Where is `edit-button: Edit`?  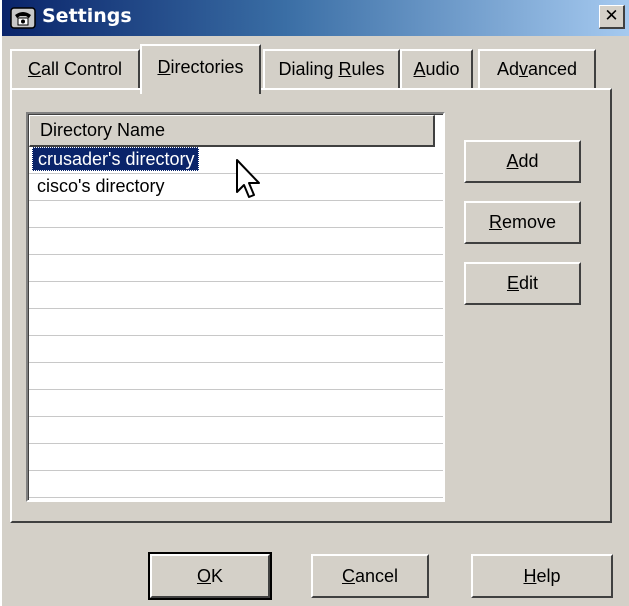
edit-button: Edit is located at coordinates (522, 283).